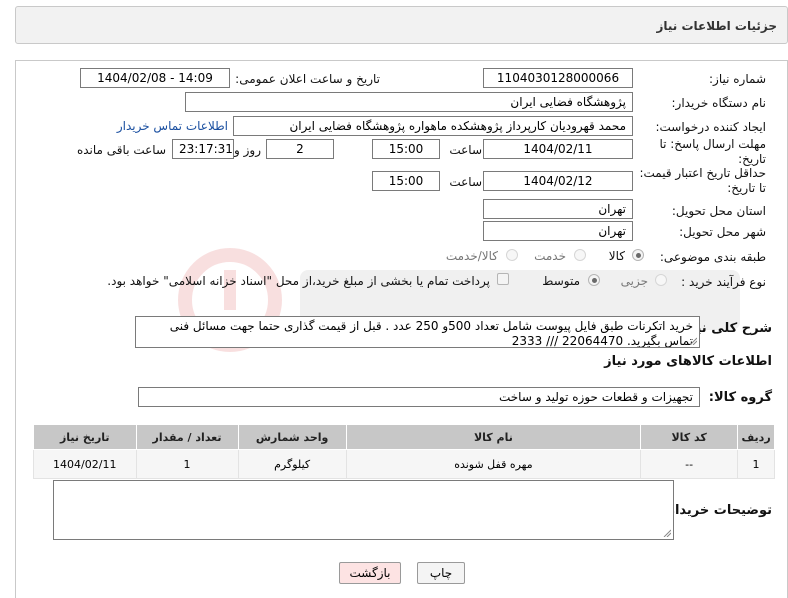 Image resolution: width=788 pixels, height=598 pixels. Describe the element at coordinates (172, 126) in the screenshot. I see `buyer-contact-link: اطلاعات تماس خریدار` at that location.